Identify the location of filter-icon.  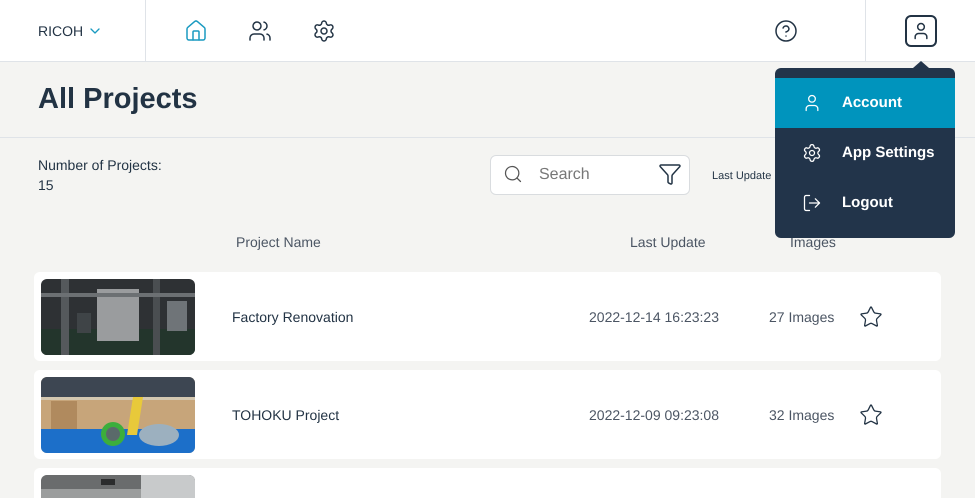
(670, 174).